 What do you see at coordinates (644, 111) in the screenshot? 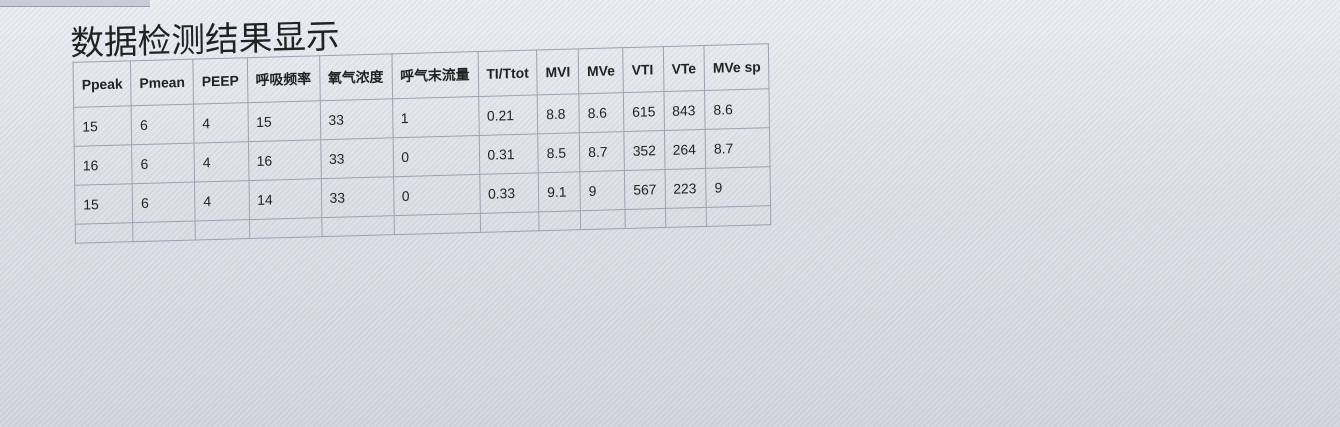
I see `table-cell: 615` at bounding box center [644, 111].